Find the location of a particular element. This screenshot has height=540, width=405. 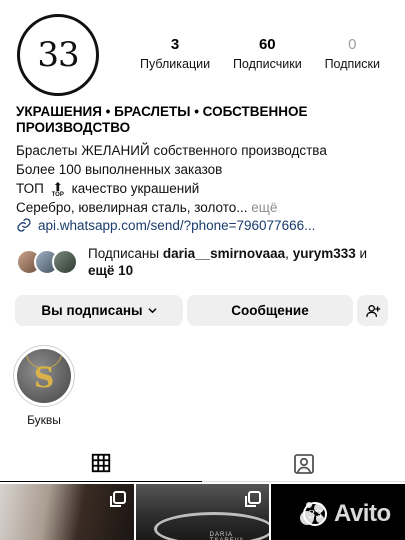

follower-user-1: daria__smirnovaaa is located at coordinates (224, 253).